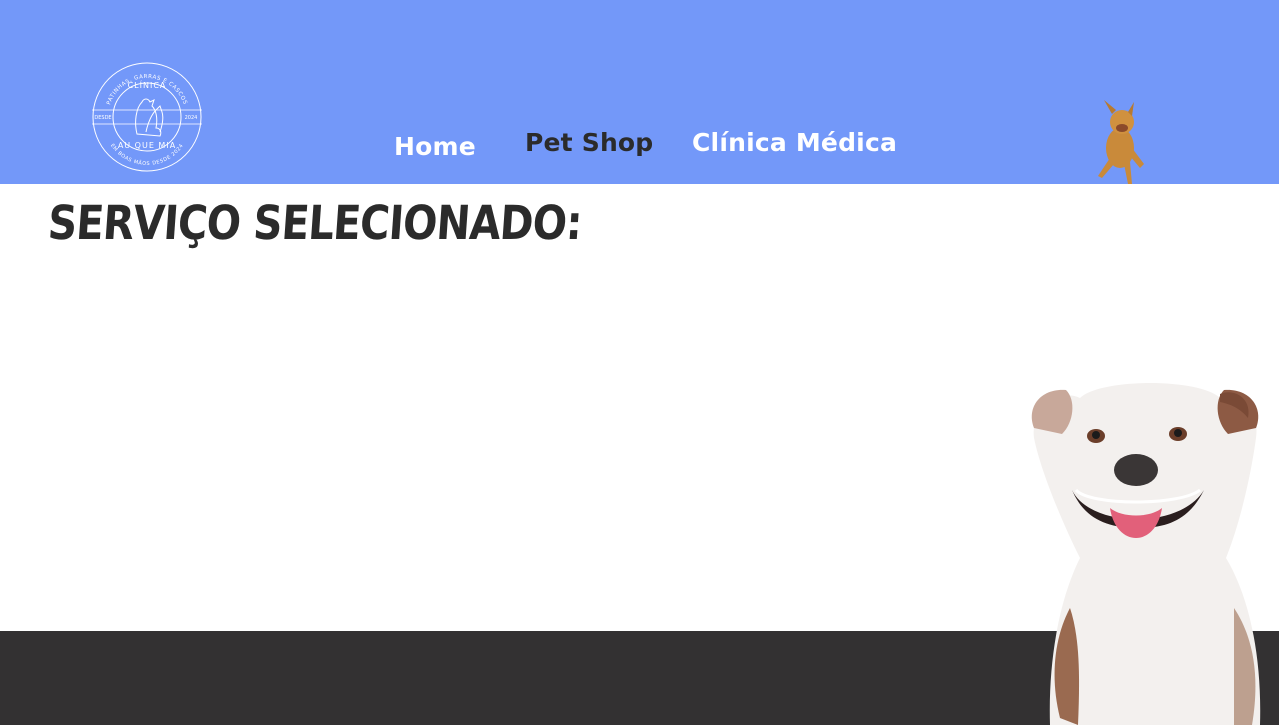  Describe the element at coordinates (1146, 554) in the screenshot. I see `smiling-dog-image` at that location.